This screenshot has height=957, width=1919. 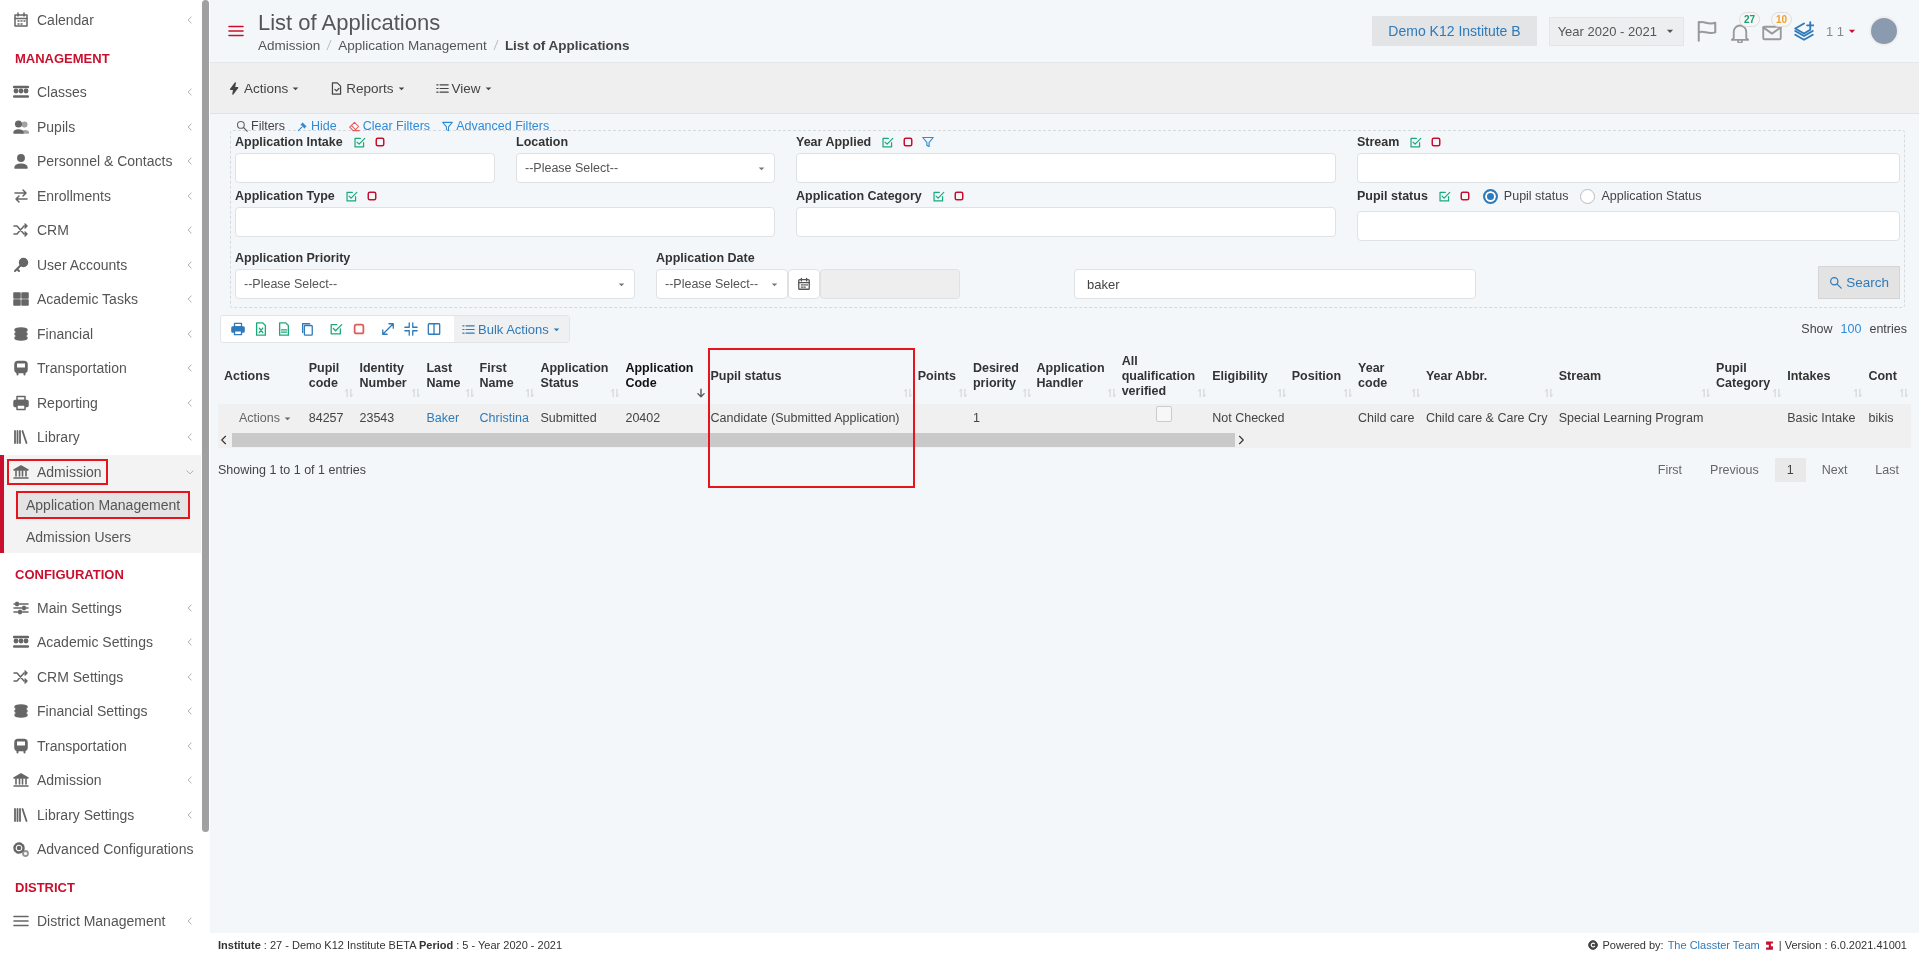 What do you see at coordinates (396, 126) in the screenshot?
I see `filter-link: Clear Filters` at bounding box center [396, 126].